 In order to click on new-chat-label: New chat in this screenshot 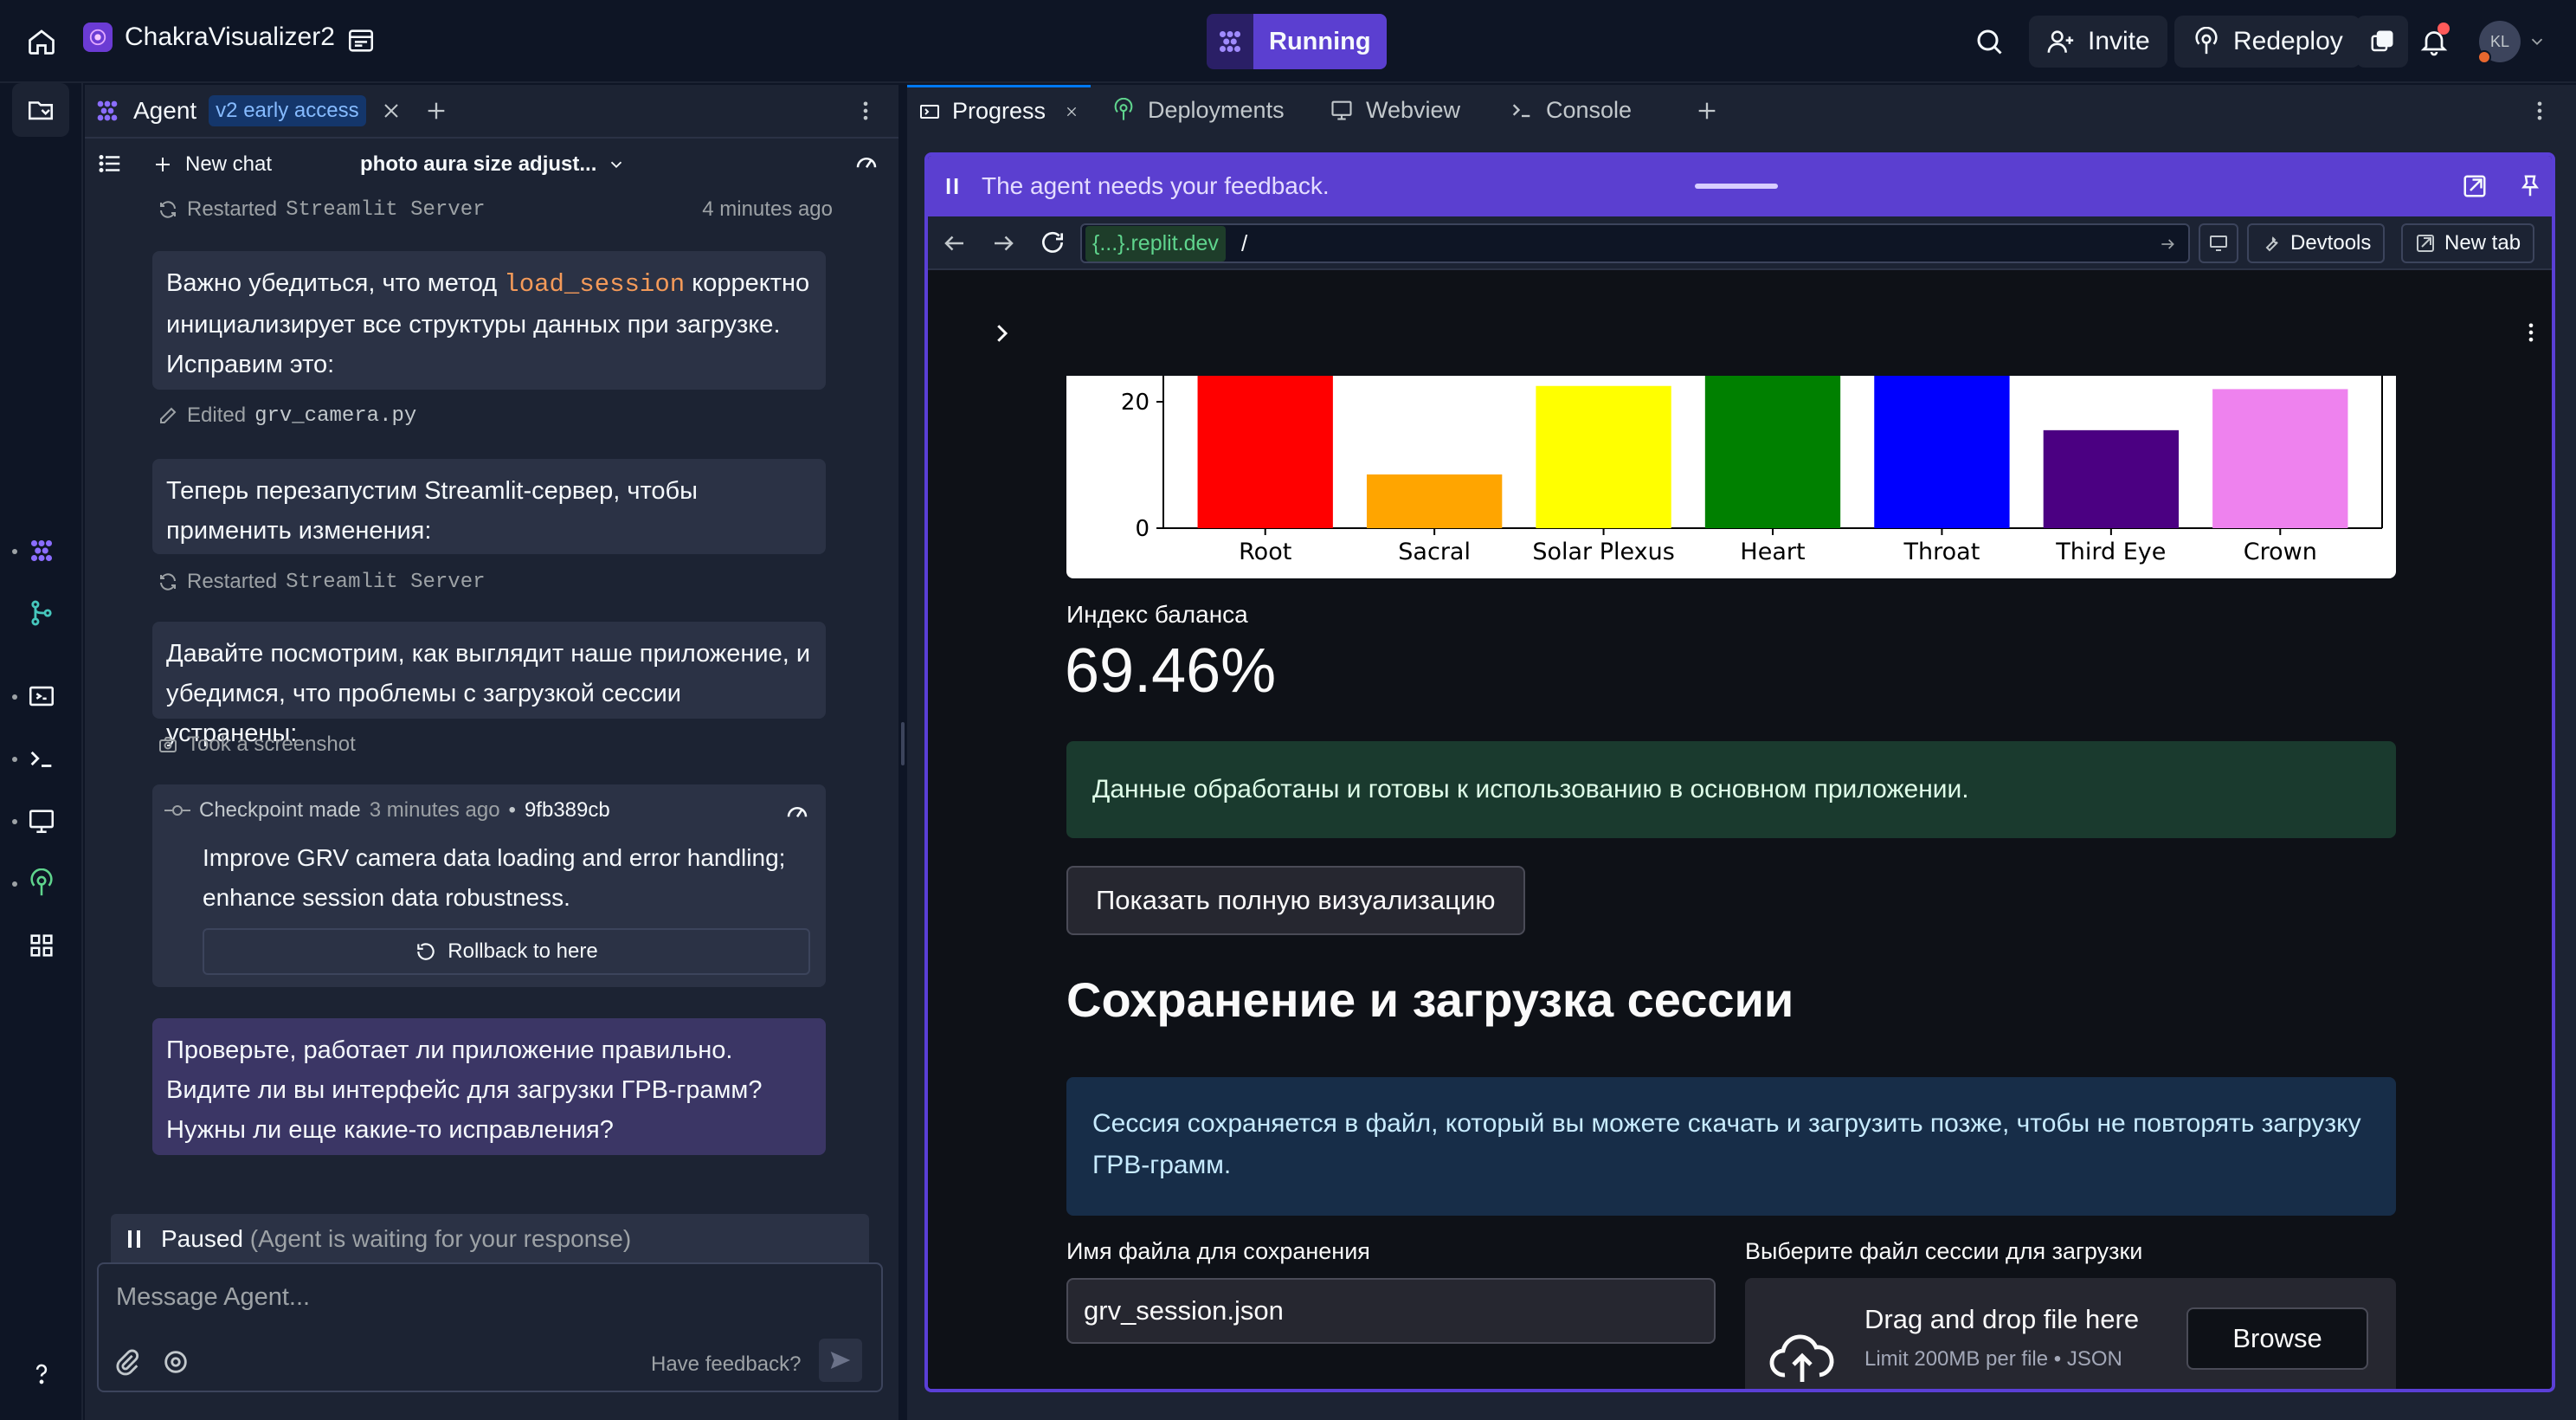, I will do `click(229, 164)`.